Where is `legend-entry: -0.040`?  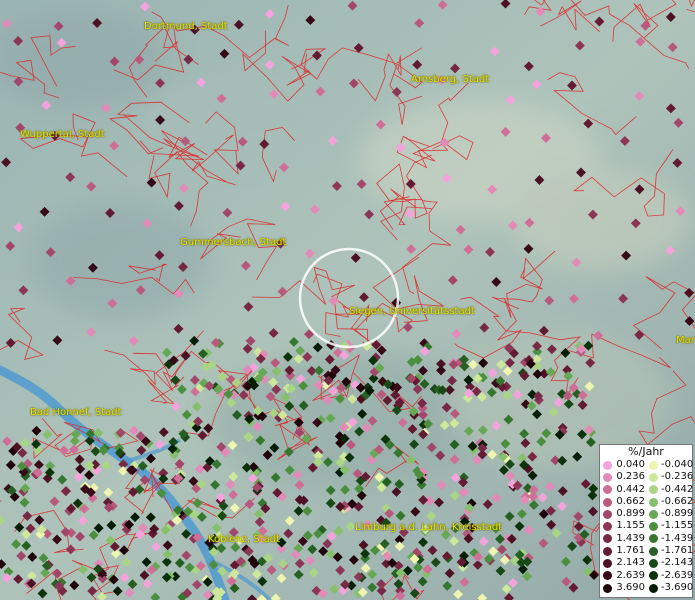
legend-entry: -0.040 is located at coordinates (670, 465).